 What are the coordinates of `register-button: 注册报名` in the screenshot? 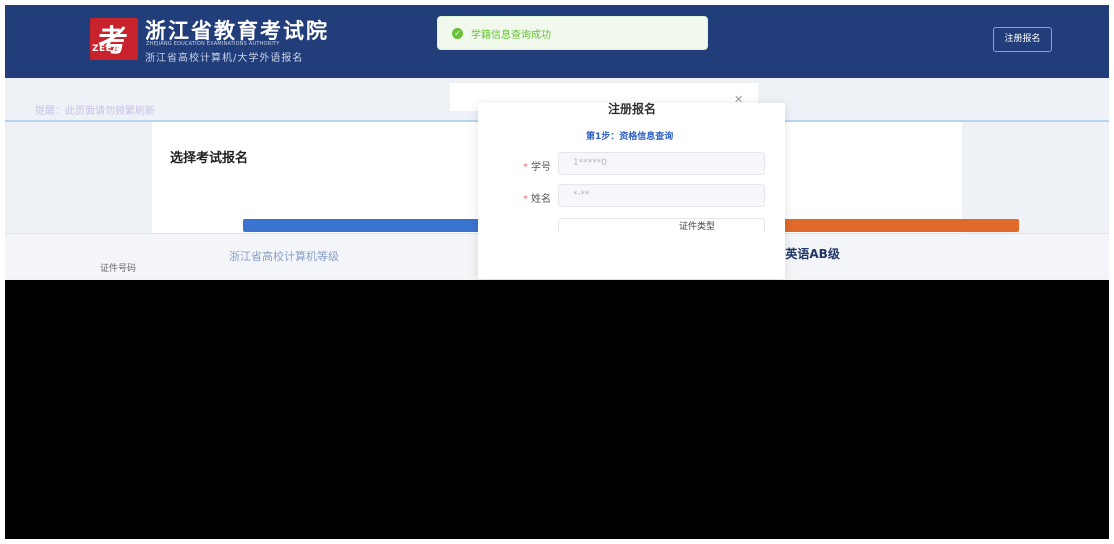 It's located at (1022, 39).